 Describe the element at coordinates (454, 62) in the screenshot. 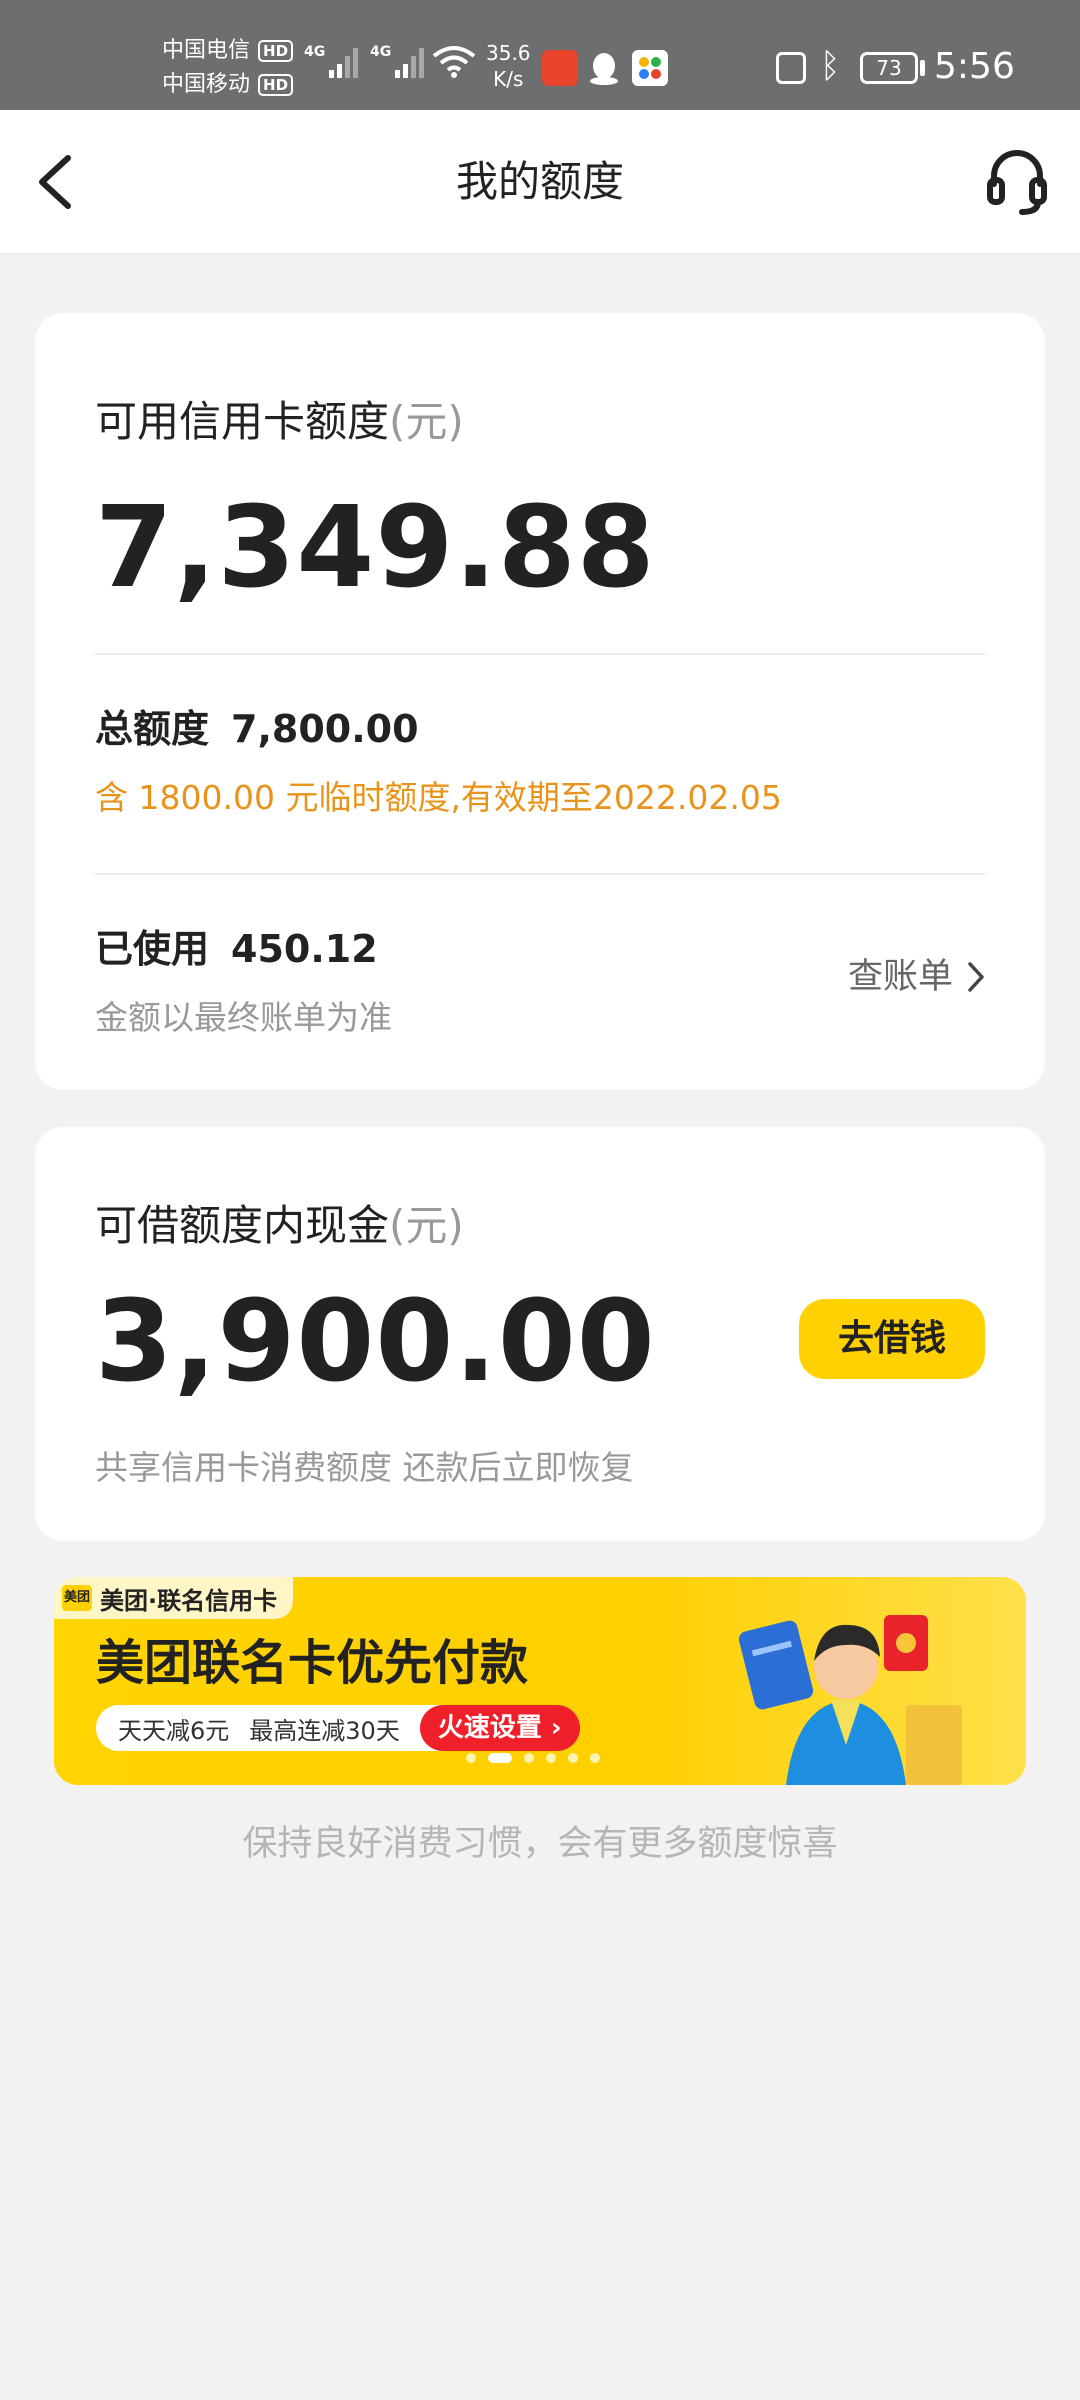

I see `wifi-icon` at that location.